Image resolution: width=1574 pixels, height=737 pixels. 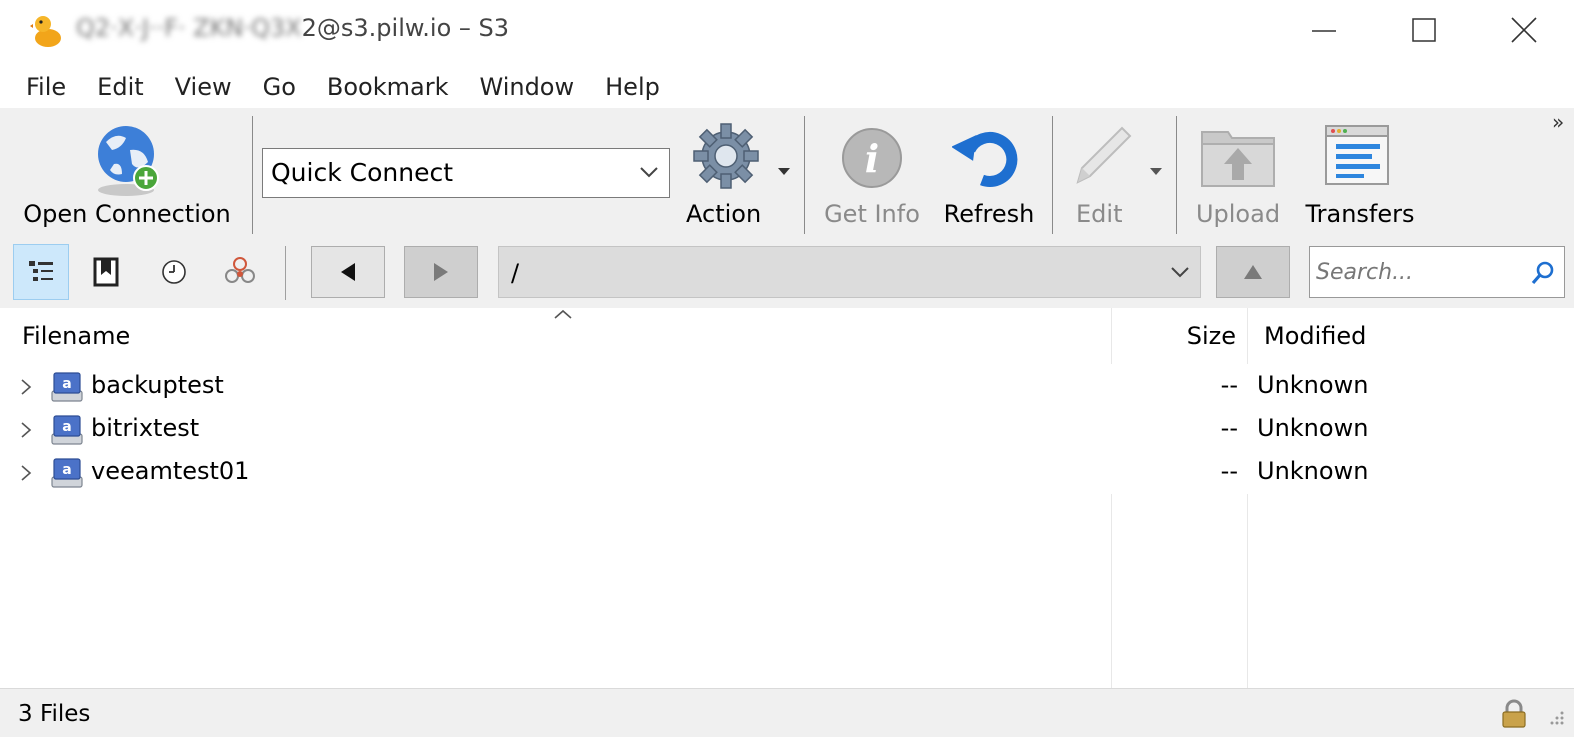 I want to click on search-icon, so click(x=1542, y=273).